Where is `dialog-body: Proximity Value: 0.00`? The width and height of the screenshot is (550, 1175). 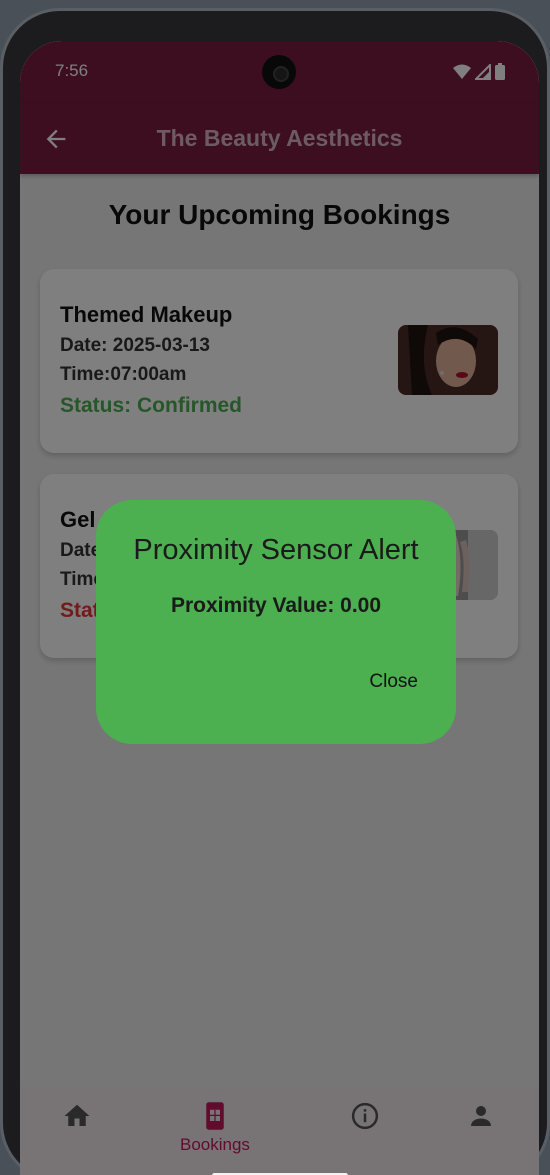 dialog-body: Proximity Value: 0.00 is located at coordinates (276, 605).